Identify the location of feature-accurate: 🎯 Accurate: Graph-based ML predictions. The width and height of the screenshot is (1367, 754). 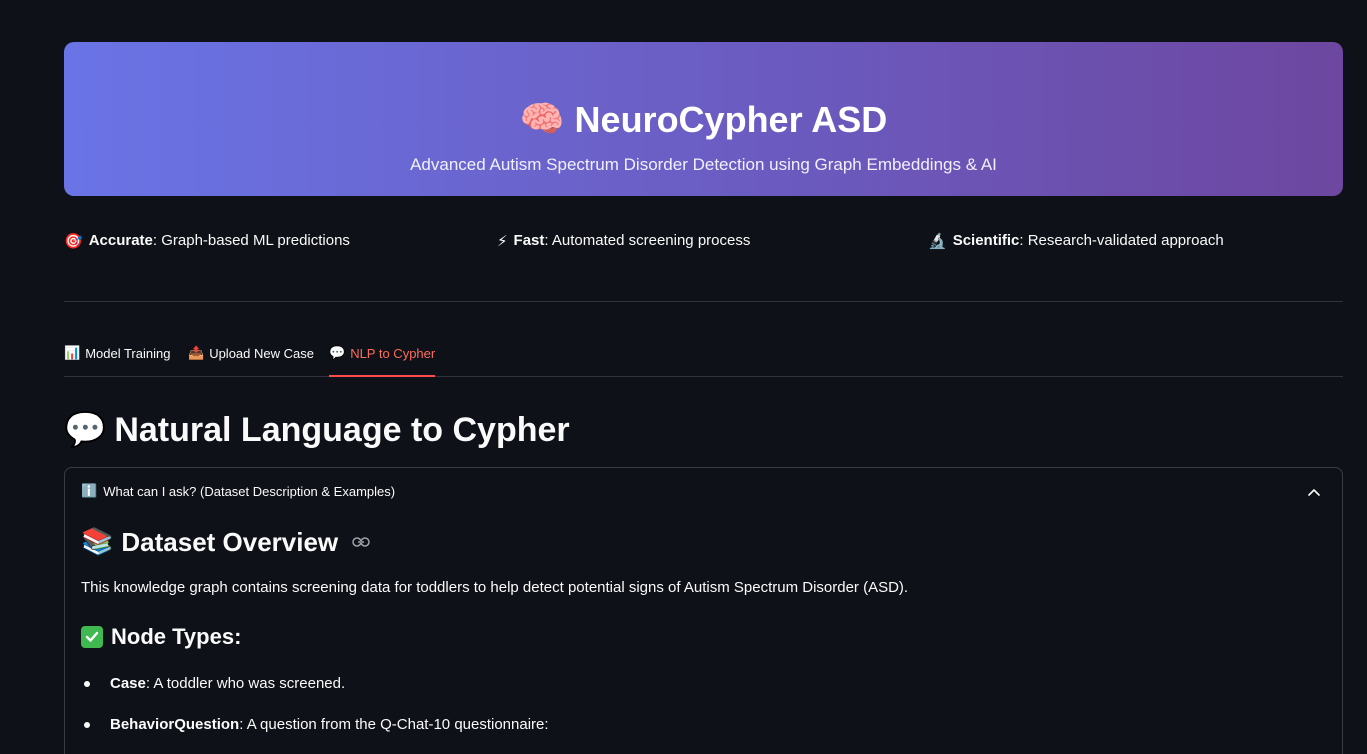
(207, 241).